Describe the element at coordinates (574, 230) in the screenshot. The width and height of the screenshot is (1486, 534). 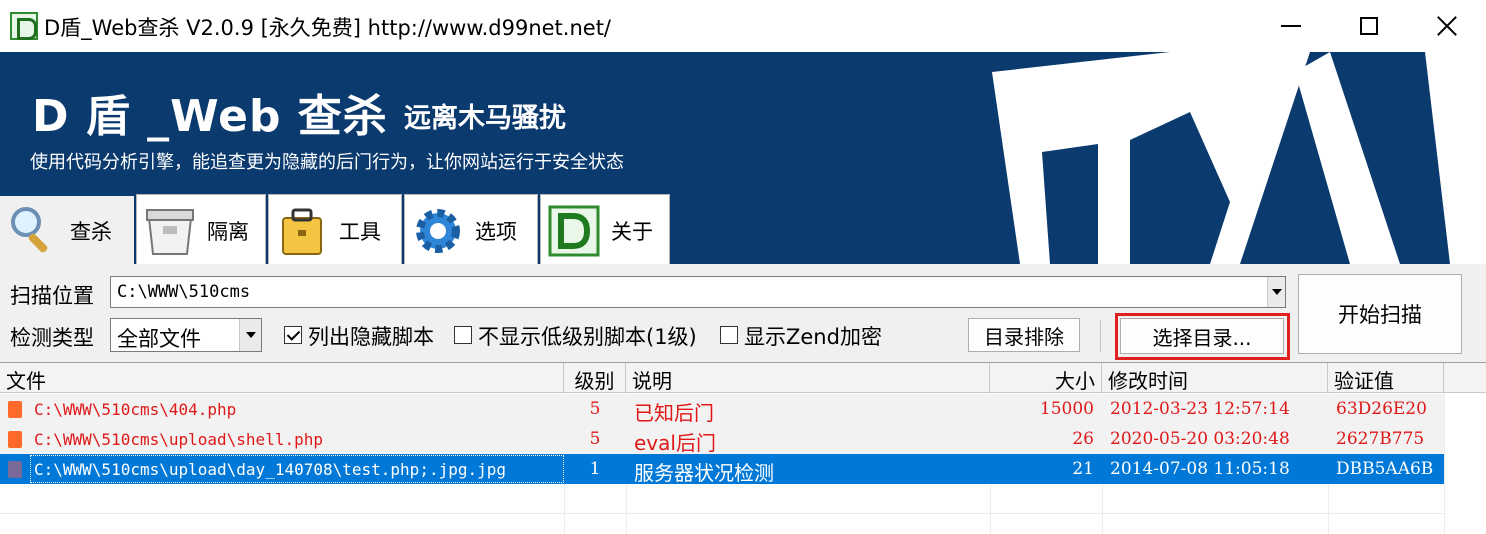
I see `d-shield-logo-icon` at that location.